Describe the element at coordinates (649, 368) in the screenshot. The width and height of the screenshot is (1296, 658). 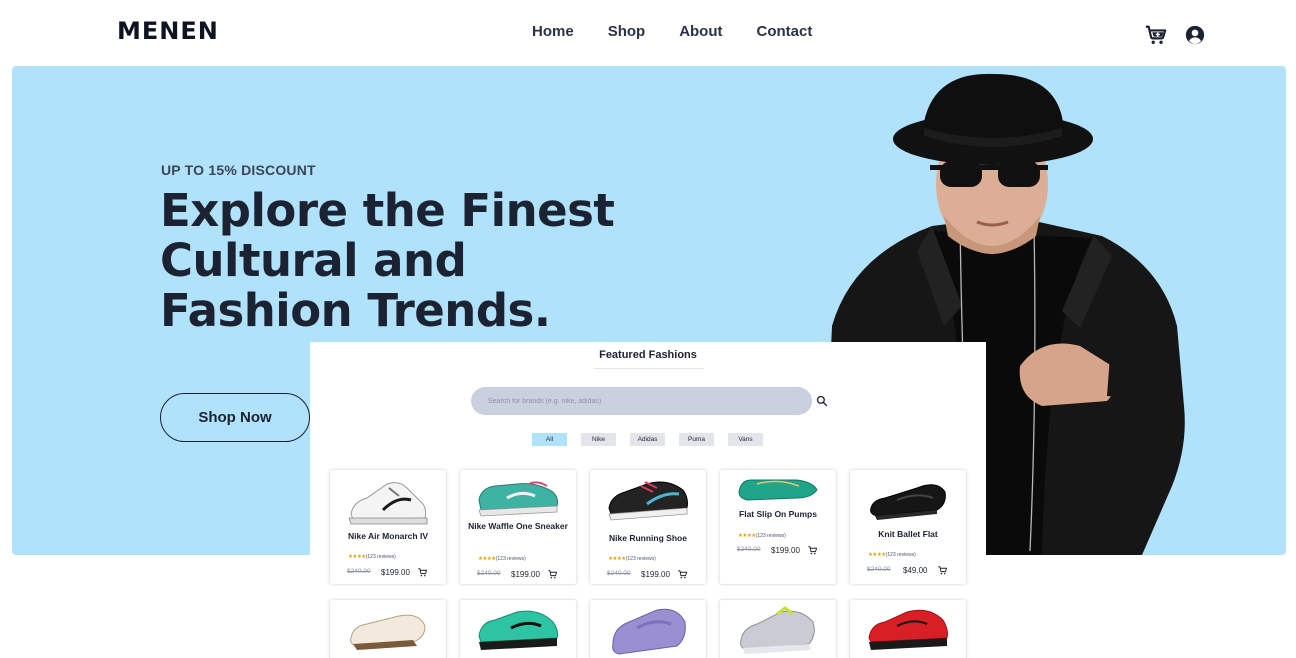
I see `title-divider` at that location.